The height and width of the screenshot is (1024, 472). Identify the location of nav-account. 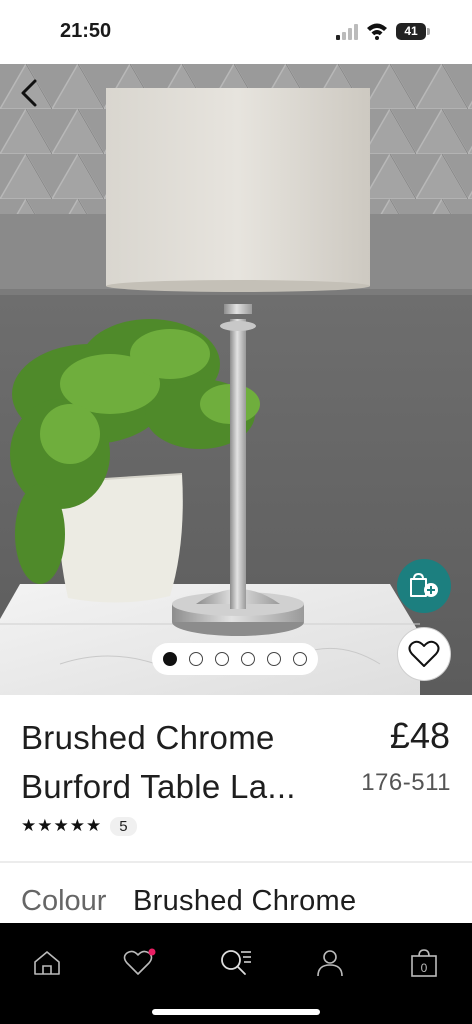
(330, 963).